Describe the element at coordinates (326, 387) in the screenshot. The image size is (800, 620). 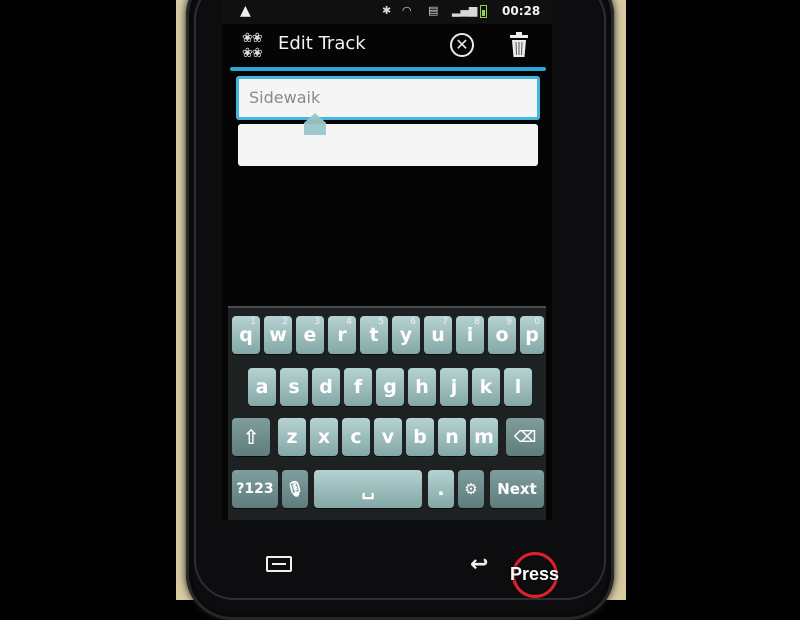
I see `key-d: d` at that location.